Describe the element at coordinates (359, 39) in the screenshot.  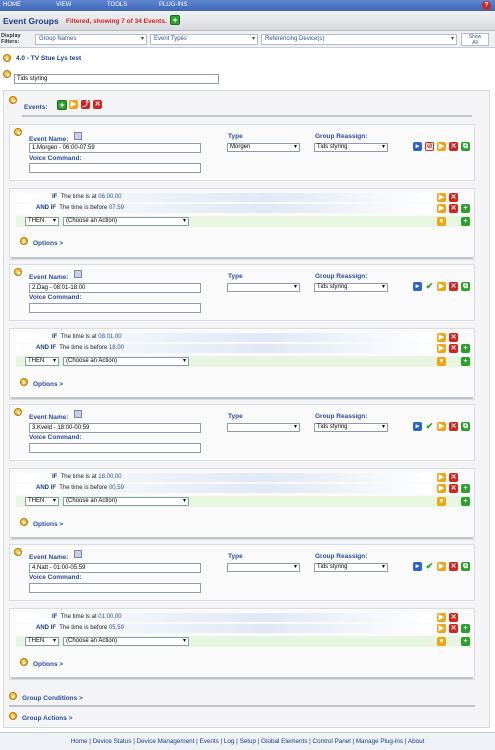
I see `referencing-devices-filter: Referencing Device(s)` at that location.